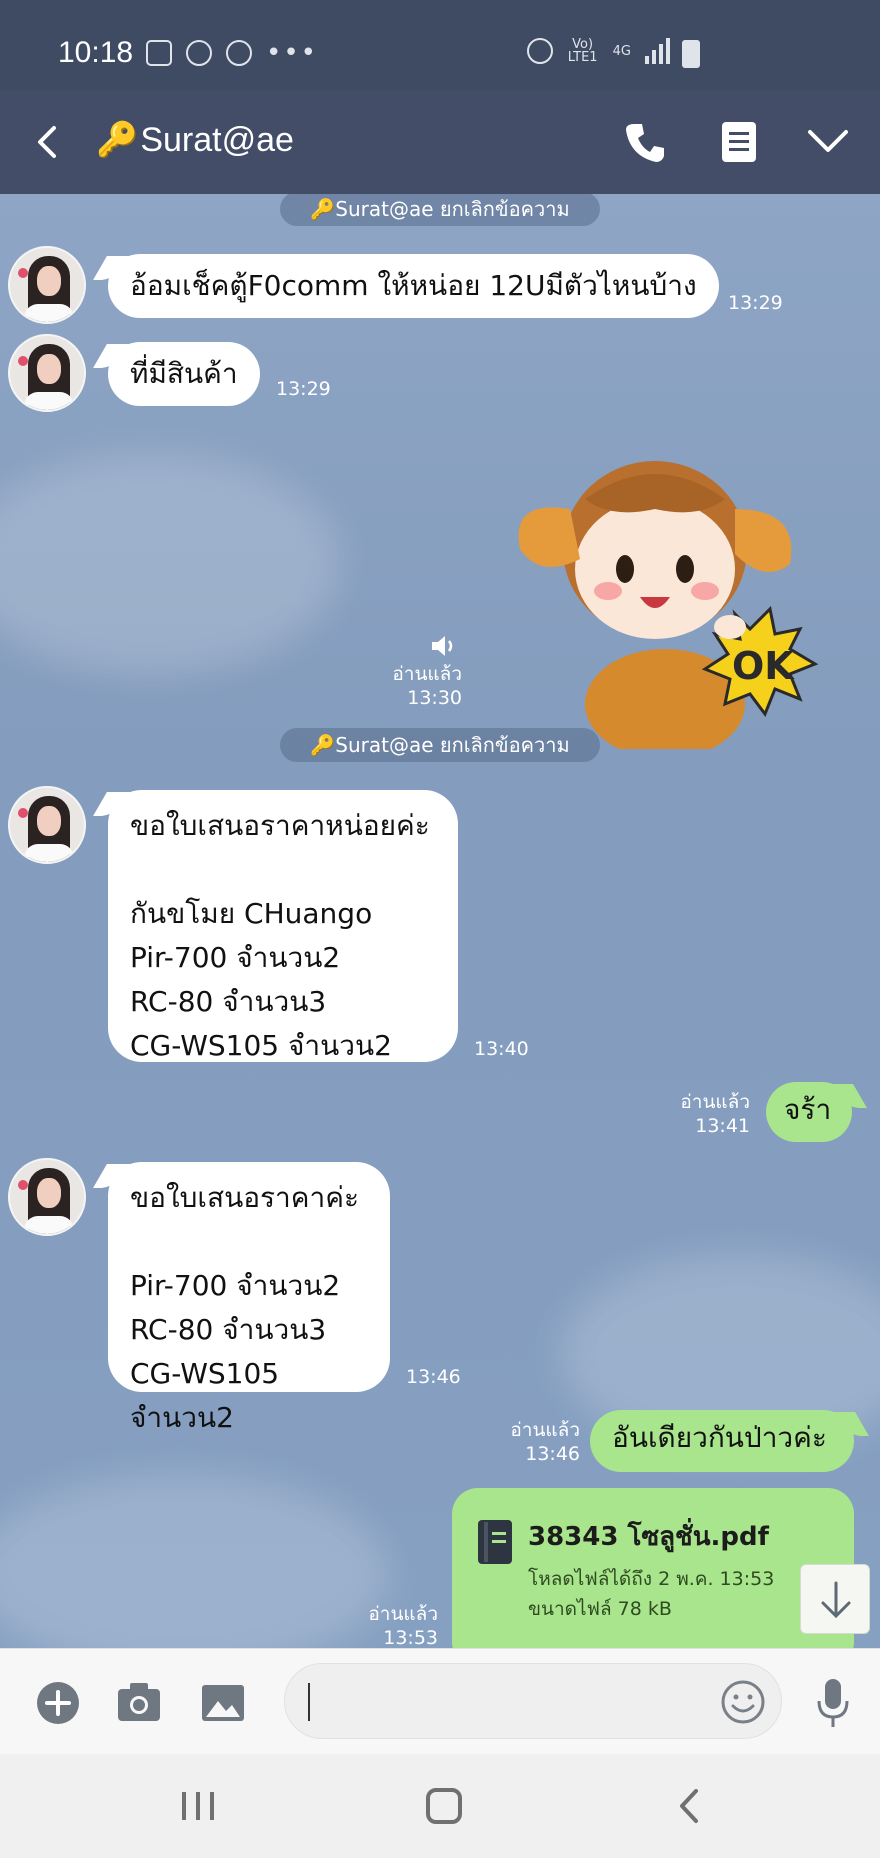 The height and width of the screenshot is (1858, 880). I want to click on notification-icons: •••, so click(232, 53).